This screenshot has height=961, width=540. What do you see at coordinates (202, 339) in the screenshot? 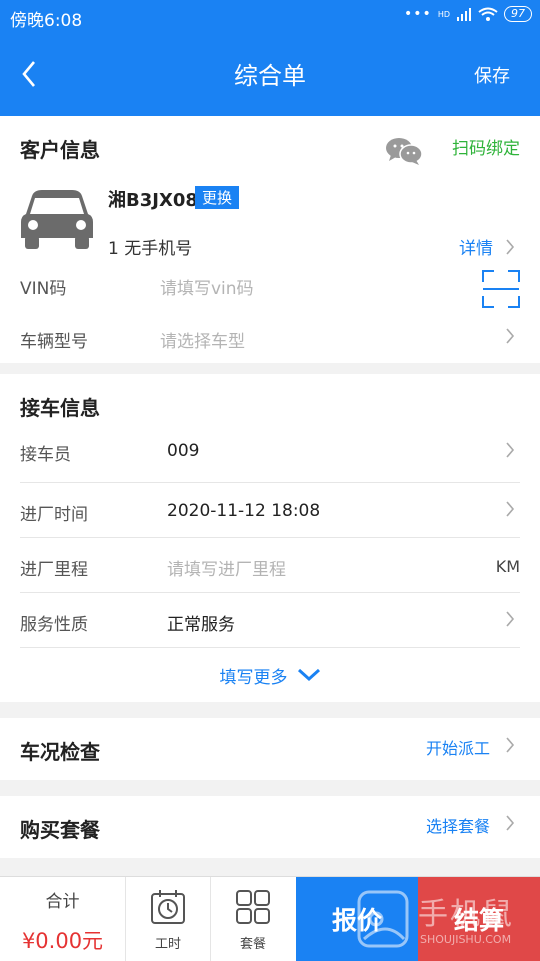
I see `model-select: 请选择车型` at bounding box center [202, 339].